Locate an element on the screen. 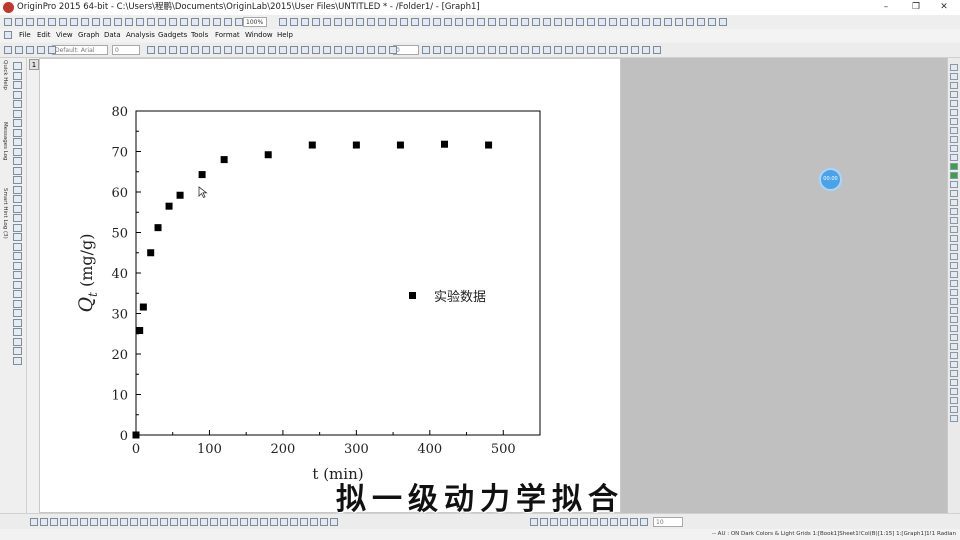 This screenshot has width=960, height=540. zoom-combo: 100% is located at coordinates (255, 22).